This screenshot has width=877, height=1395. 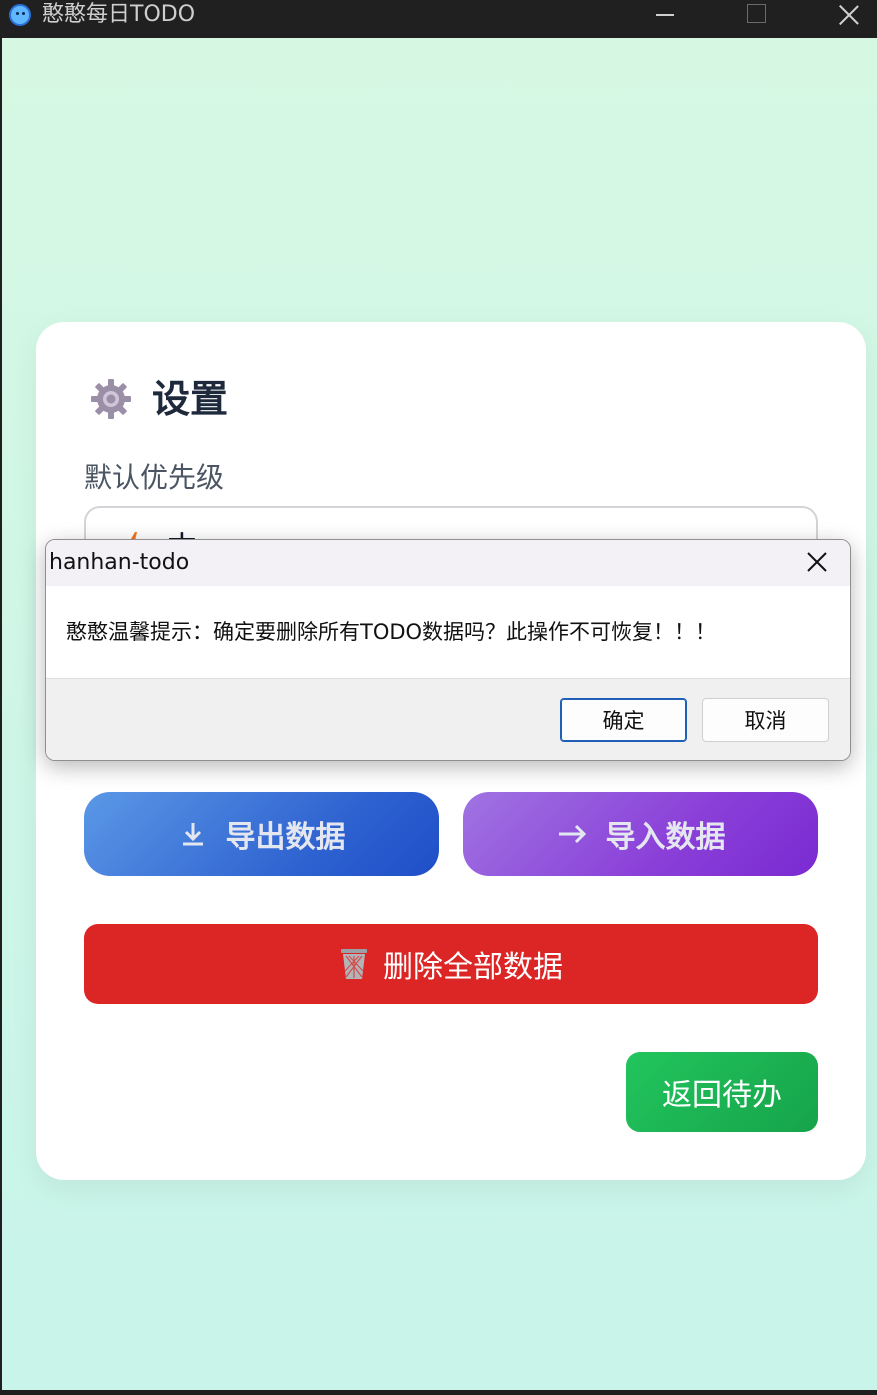 What do you see at coordinates (448, 719) in the screenshot?
I see `dialog-footer: 确定 取消` at bounding box center [448, 719].